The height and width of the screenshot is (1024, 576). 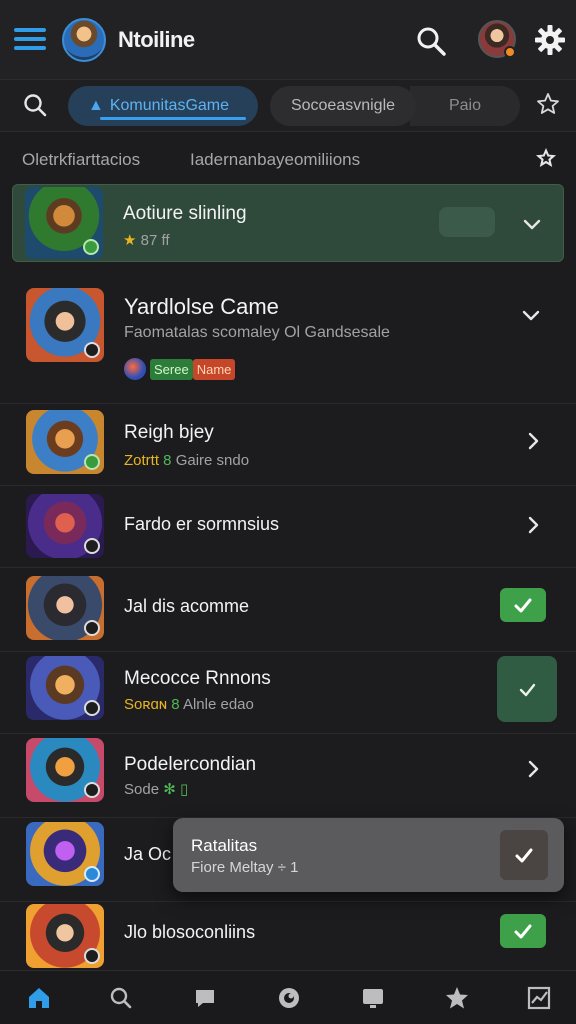 I want to click on item-subtitle-text: Sode, so click(x=142, y=789).